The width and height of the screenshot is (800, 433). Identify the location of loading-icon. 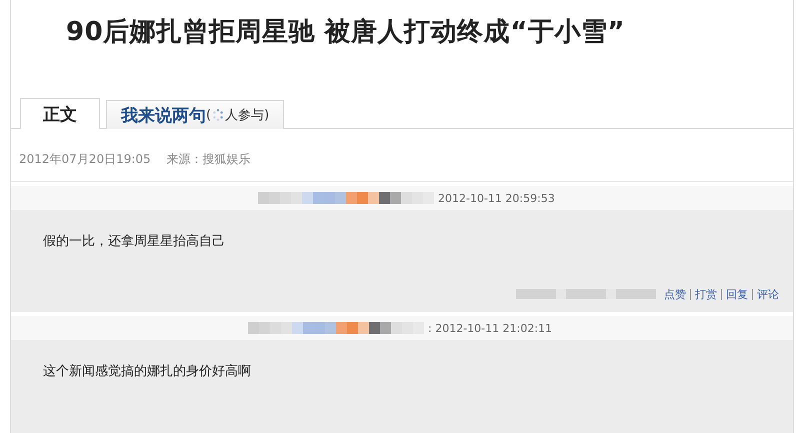
(218, 115).